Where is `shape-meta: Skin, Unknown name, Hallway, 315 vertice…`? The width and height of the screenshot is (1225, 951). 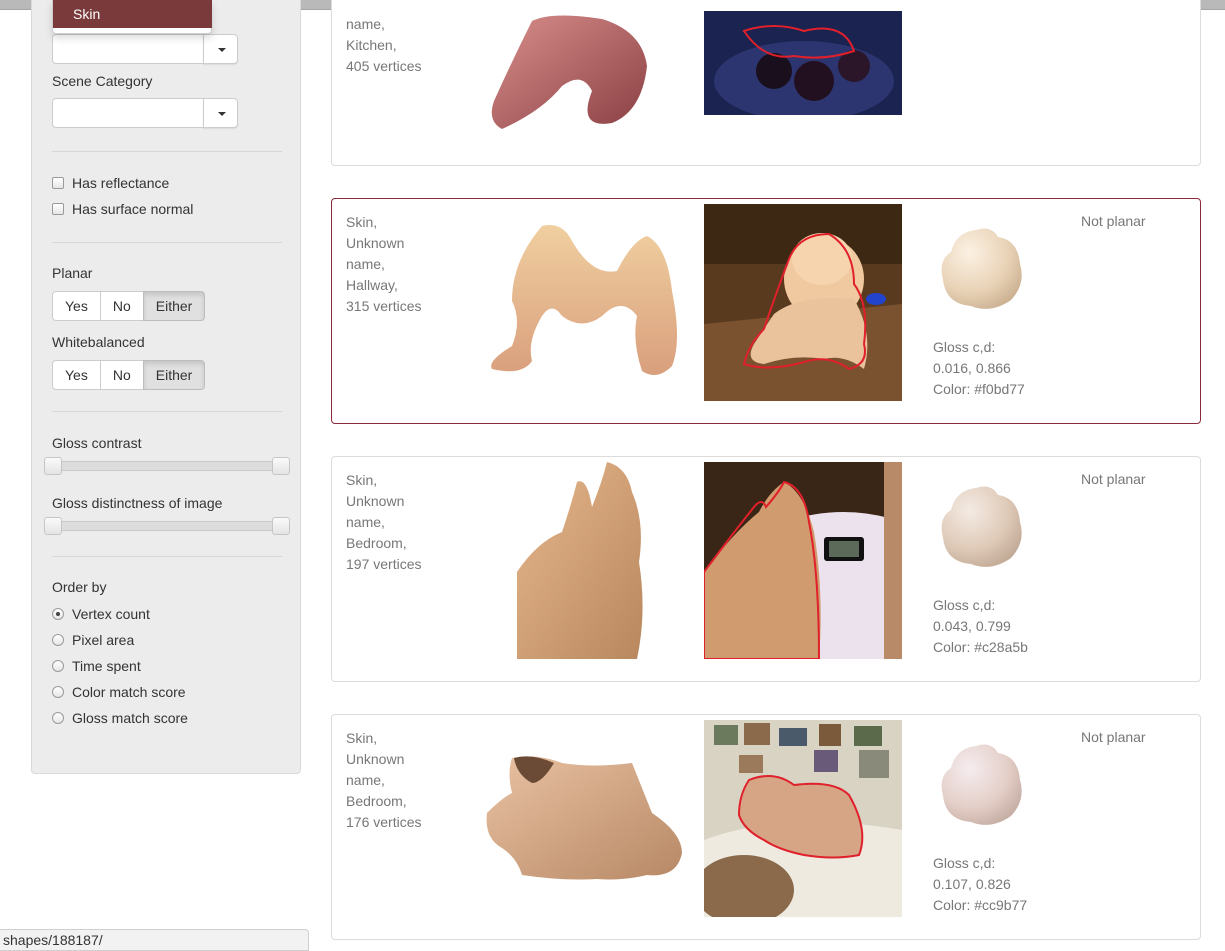 shape-meta: Skin, Unknown name, Hallway, 315 vertice… is located at coordinates (383, 264).